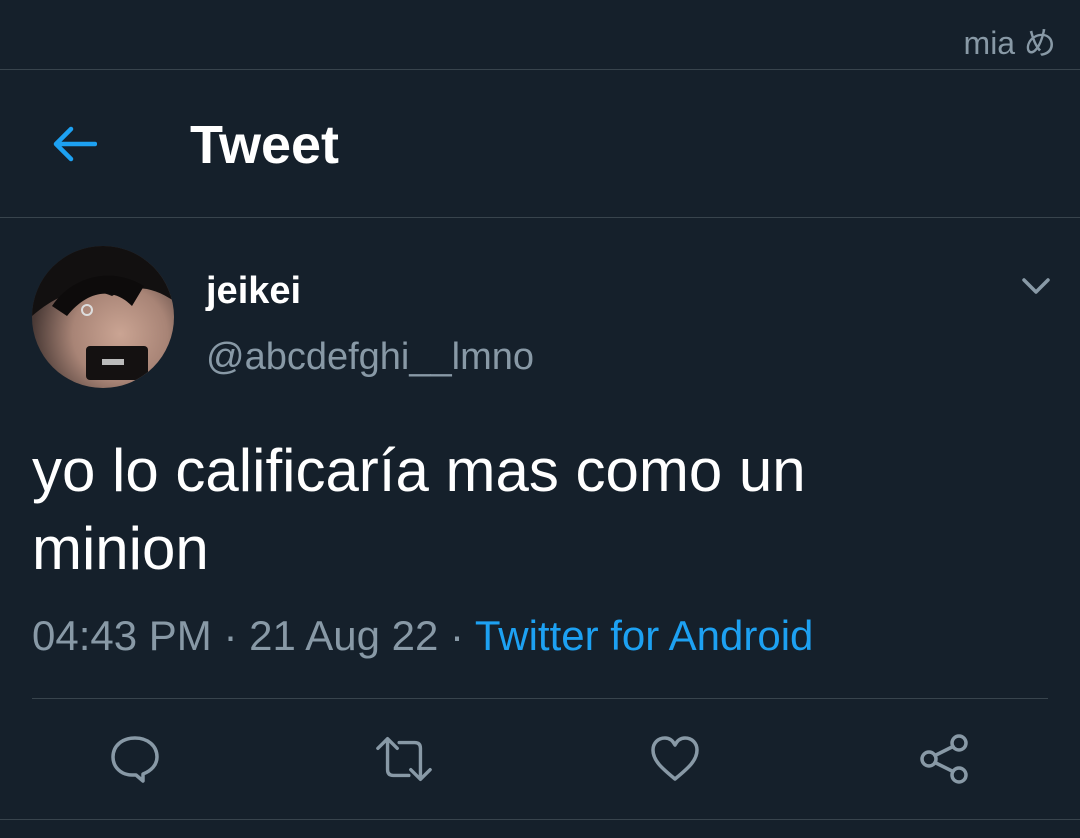 This screenshot has width=1080, height=838. I want to click on retweet-icon, so click(404, 759).